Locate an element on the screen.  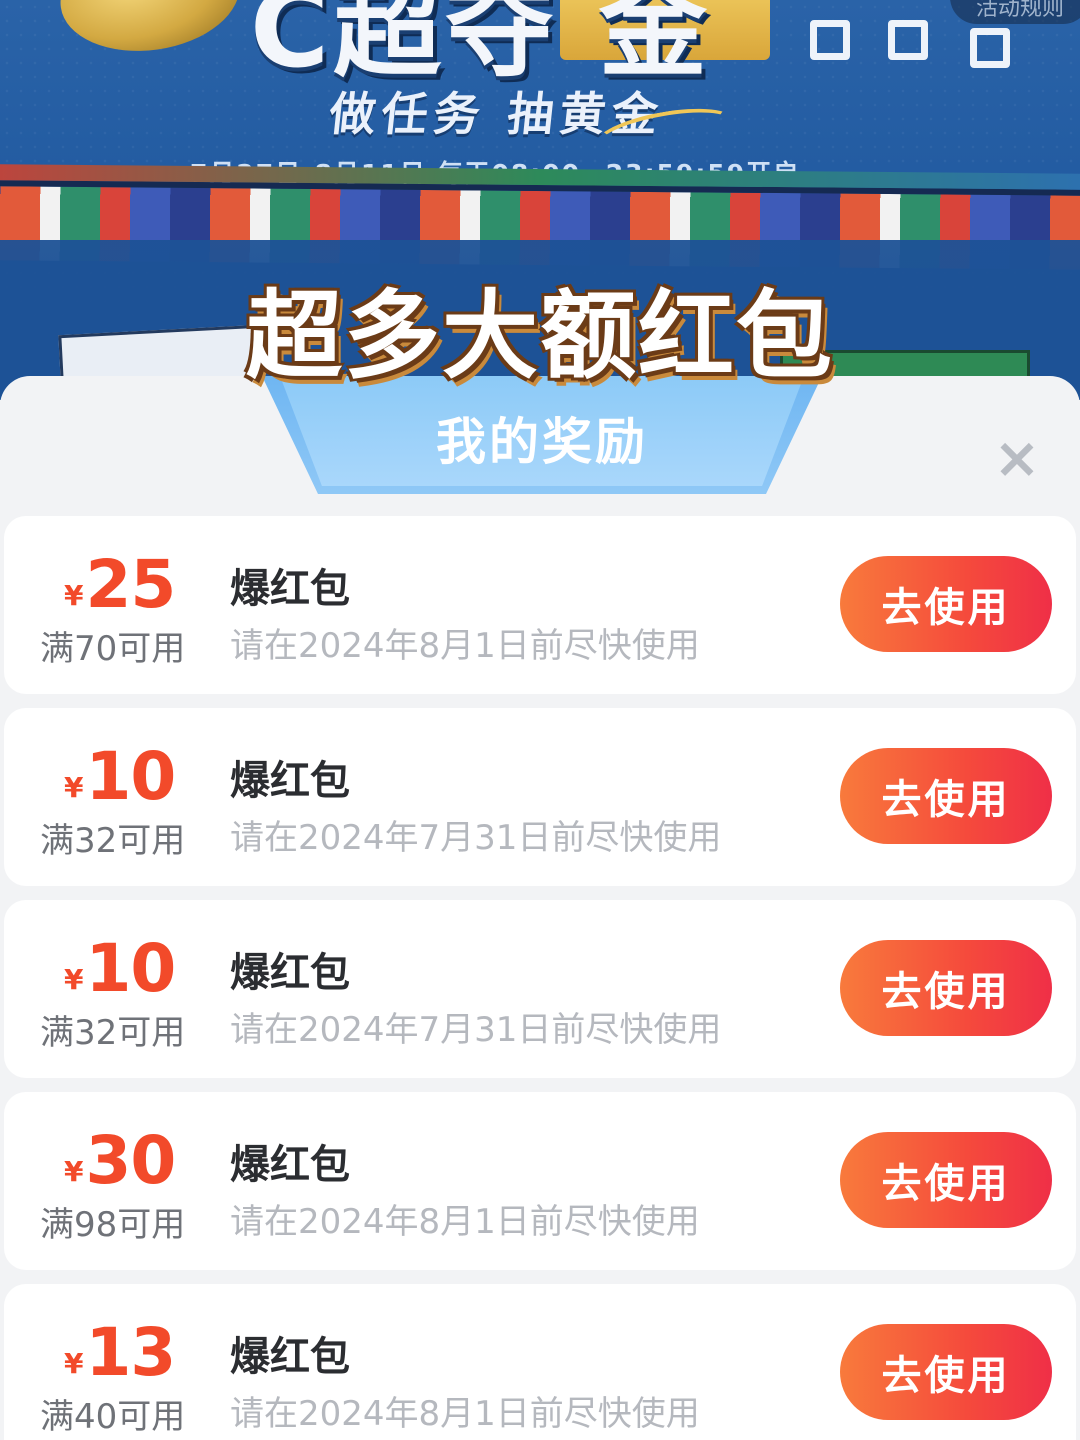
coupon-value: 13 is located at coordinates (130, 1352).